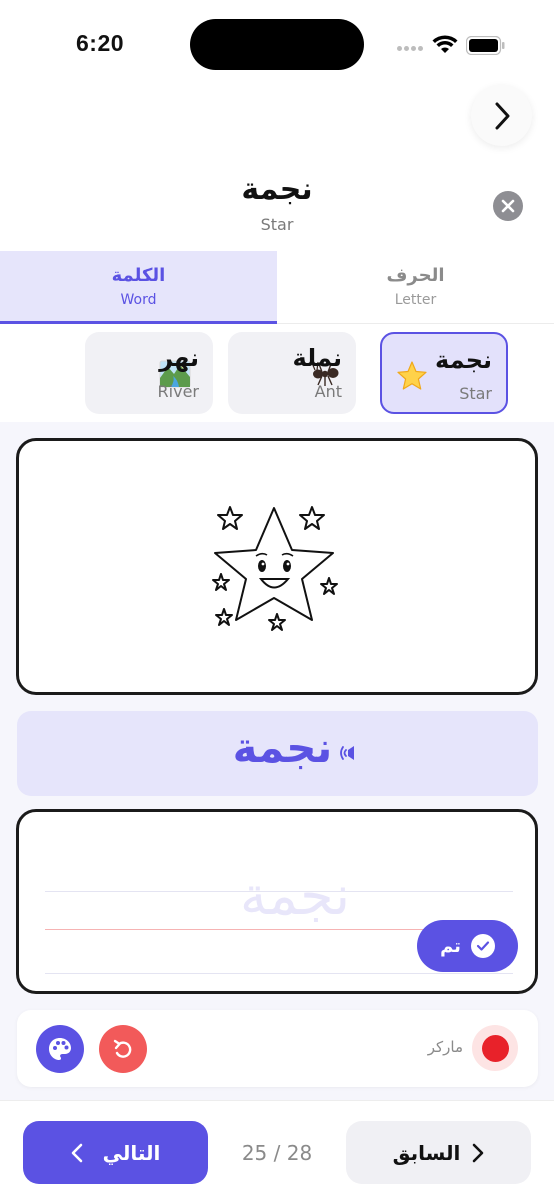  What do you see at coordinates (295, 895) in the screenshot?
I see `trace-word: نجمة` at bounding box center [295, 895].